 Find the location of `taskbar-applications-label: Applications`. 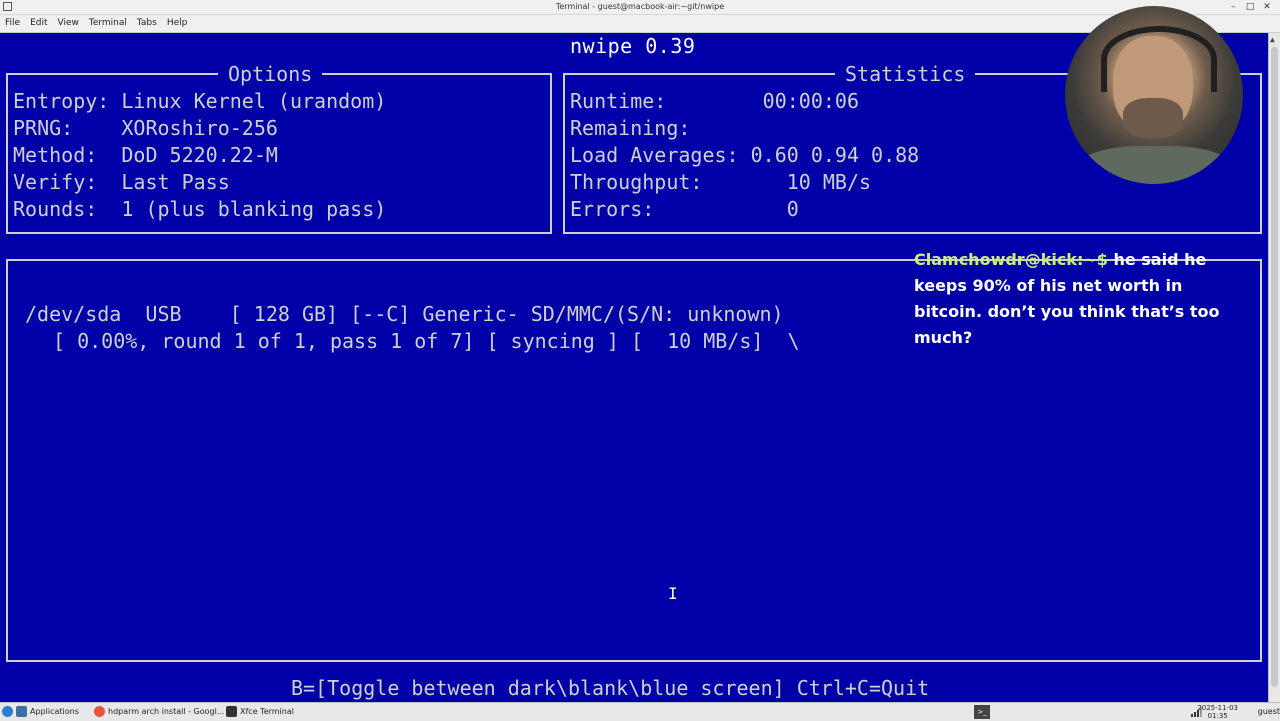

taskbar-applications-label: Applications is located at coordinates (54, 711).